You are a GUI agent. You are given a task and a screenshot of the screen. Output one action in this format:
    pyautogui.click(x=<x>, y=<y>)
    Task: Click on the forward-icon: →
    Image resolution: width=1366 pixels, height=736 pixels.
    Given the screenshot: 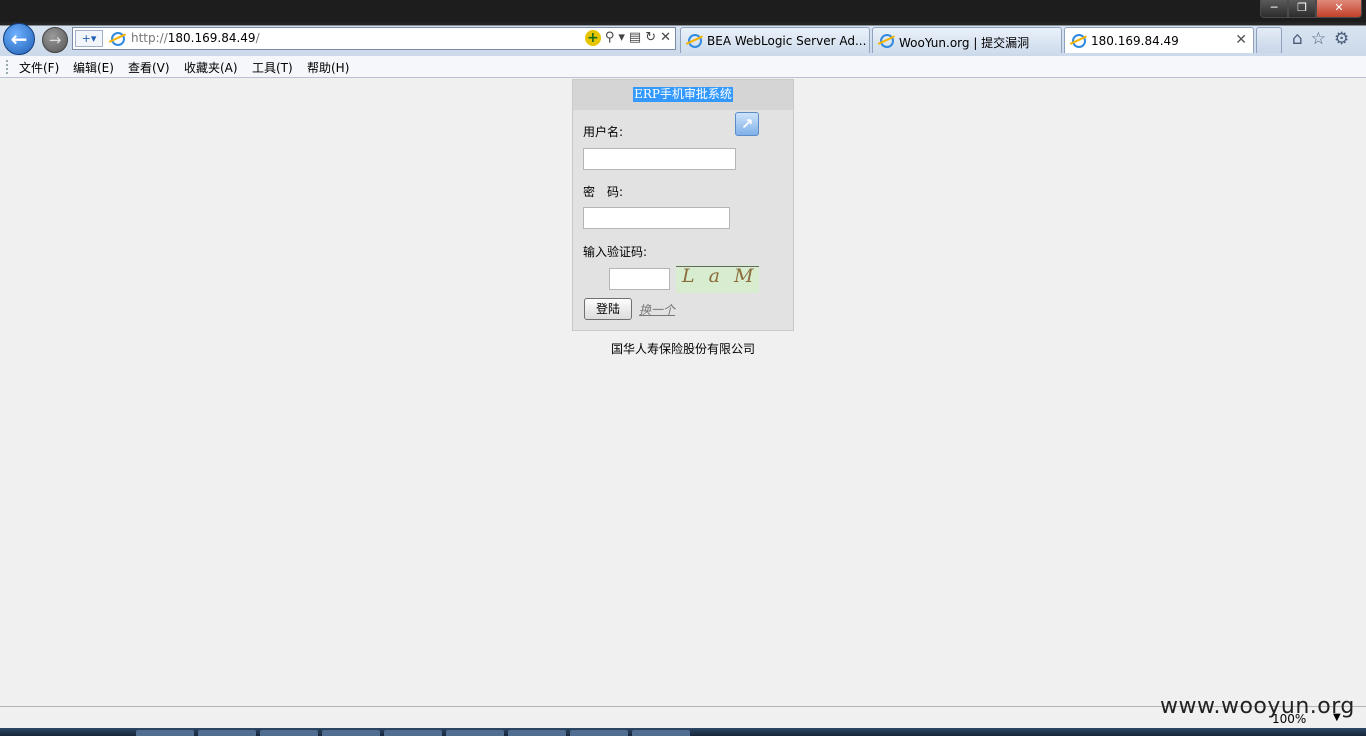 What is the action you would take?
    pyautogui.click(x=55, y=40)
    